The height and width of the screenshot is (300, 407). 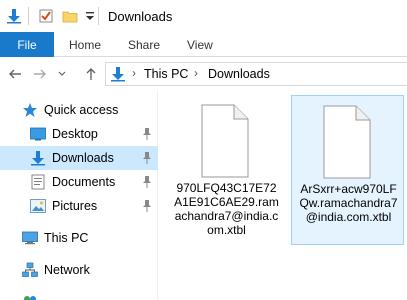 What do you see at coordinates (83, 158) in the screenshot?
I see `sidebar-item-label: Downloads` at bounding box center [83, 158].